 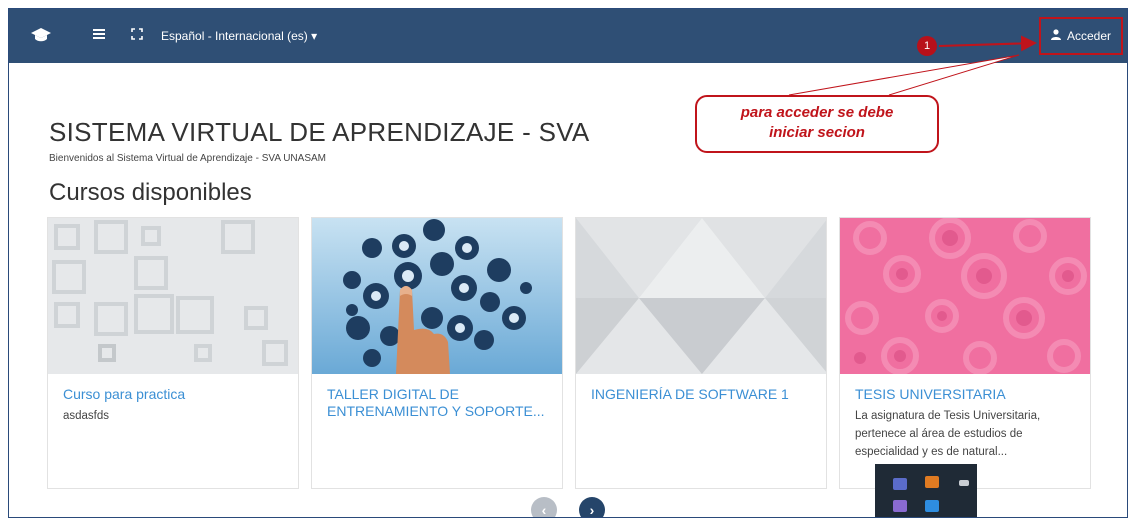 I want to click on login-button: Acceder, so click(x=1081, y=36).